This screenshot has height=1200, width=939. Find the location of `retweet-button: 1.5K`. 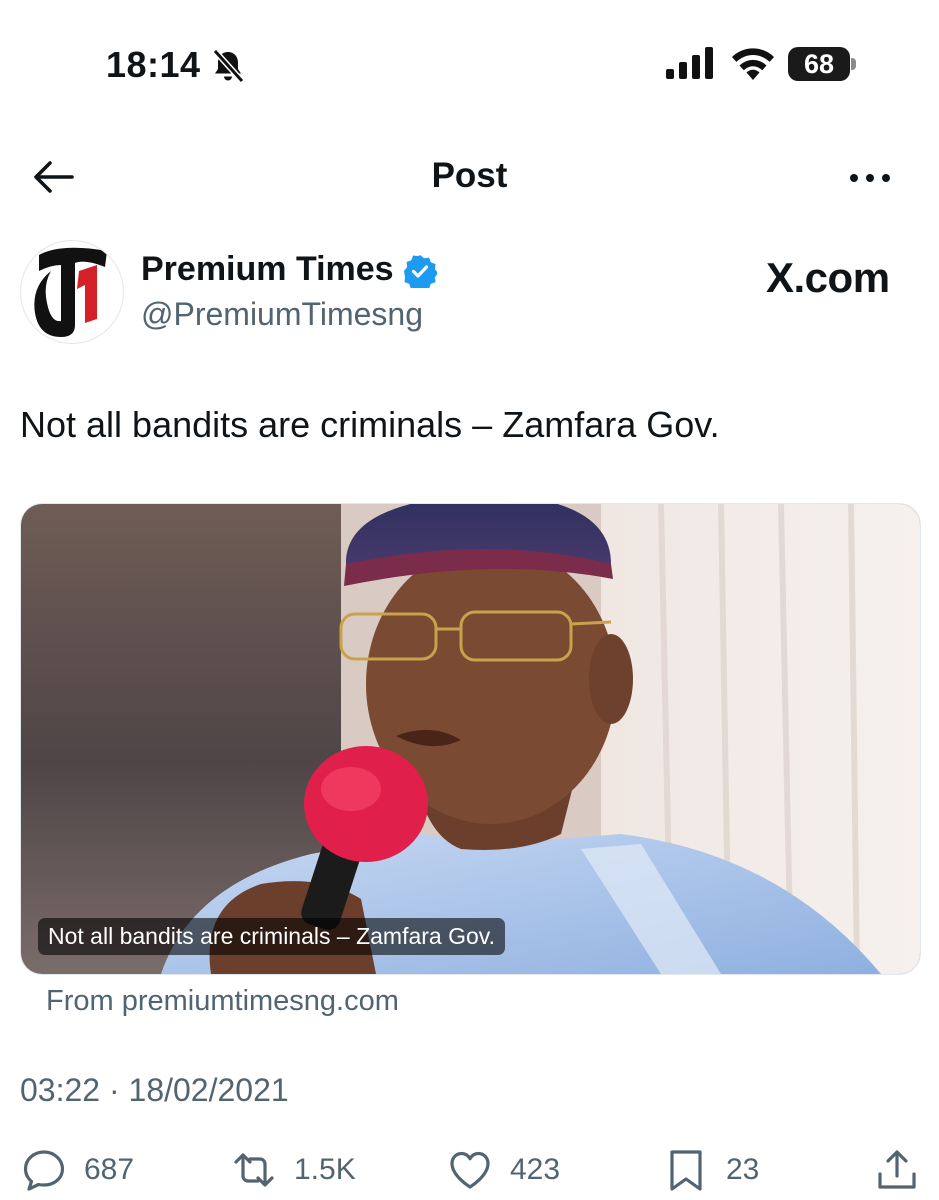

retweet-button: 1.5K is located at coordinates (294, 1170).